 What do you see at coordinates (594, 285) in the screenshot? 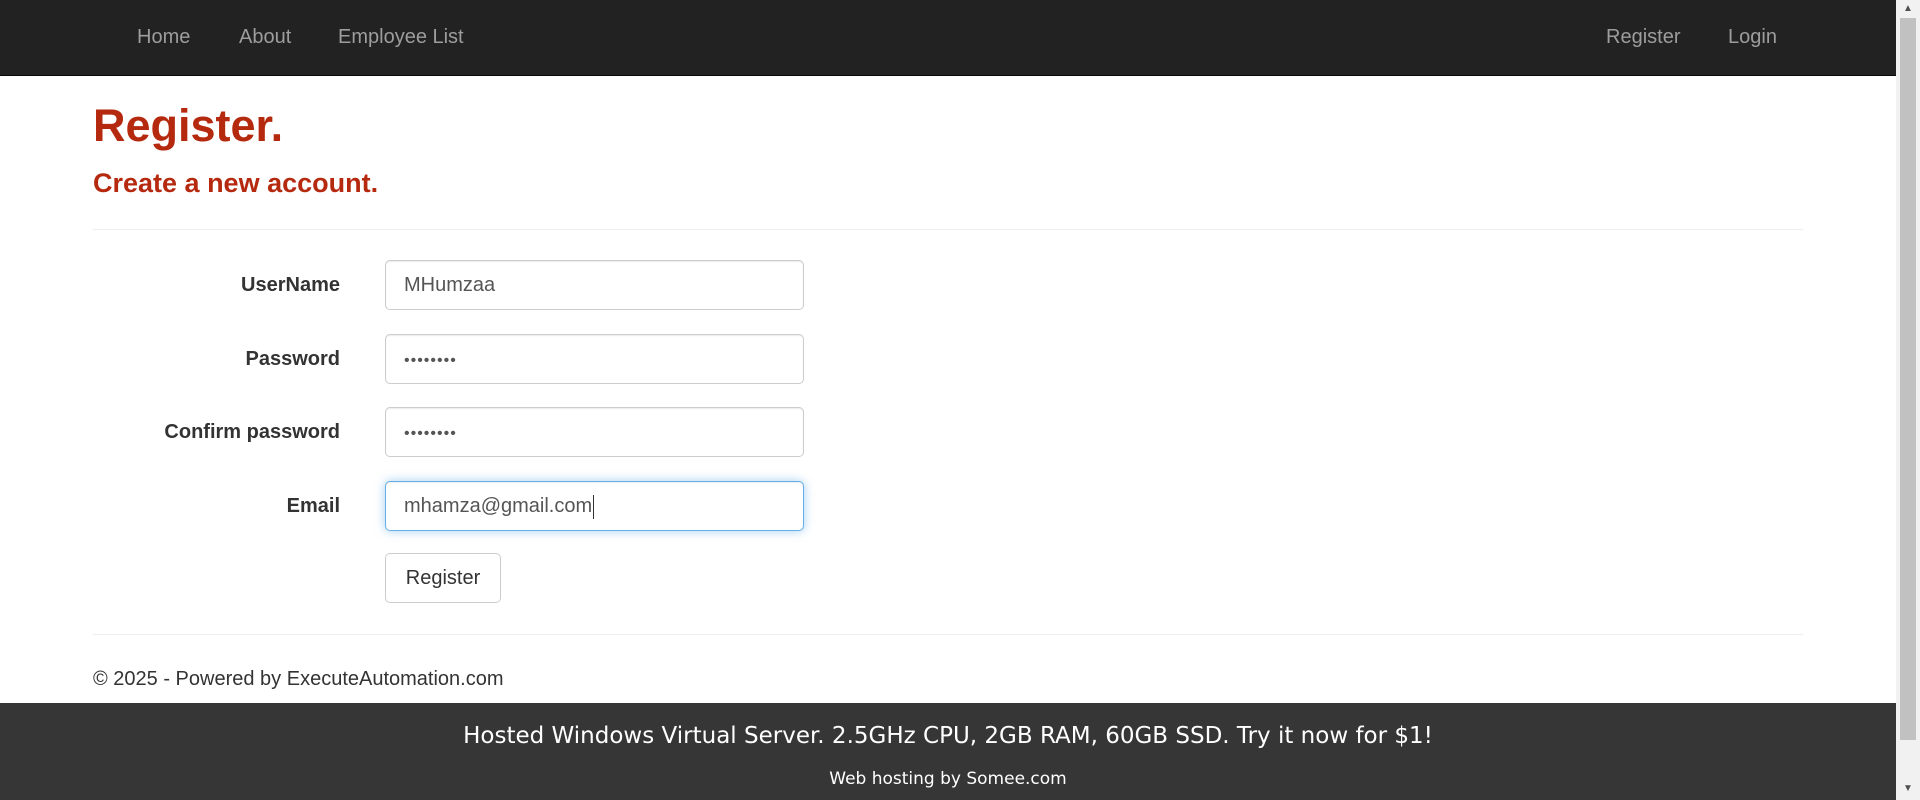
I see `username-input: MHumzaa` at bounding box center [594, 285].